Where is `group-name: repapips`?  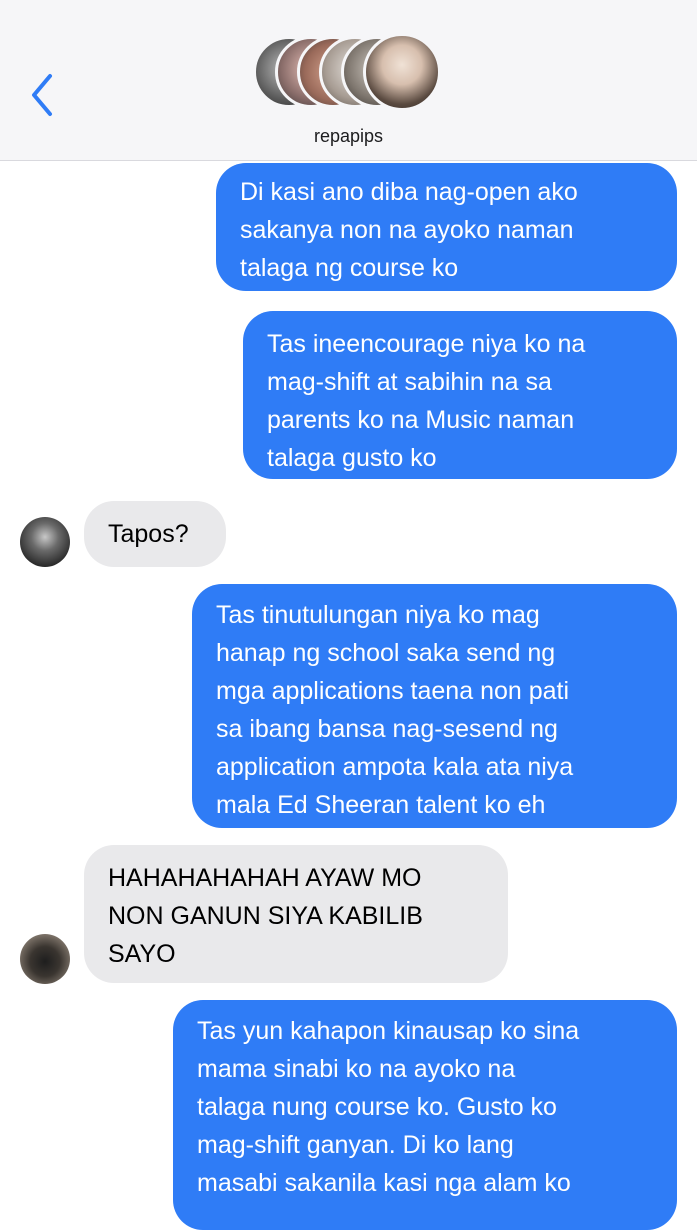
group-name: repapips is located at coordinates (348, 136).